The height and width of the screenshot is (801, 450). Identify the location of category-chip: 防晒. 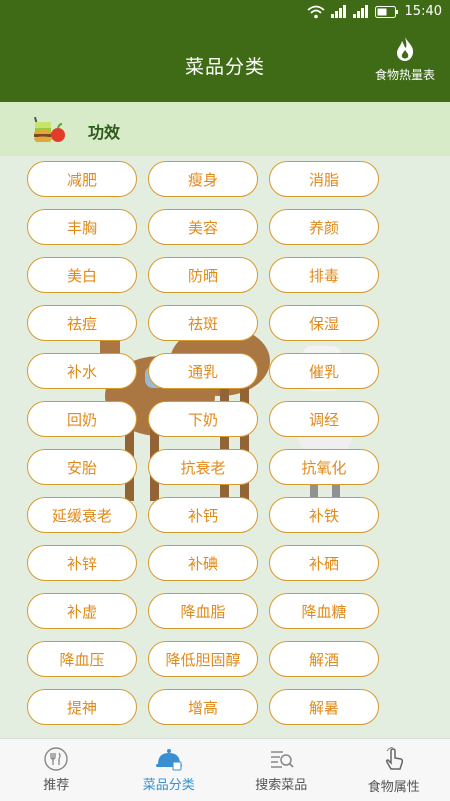
(203, 275).